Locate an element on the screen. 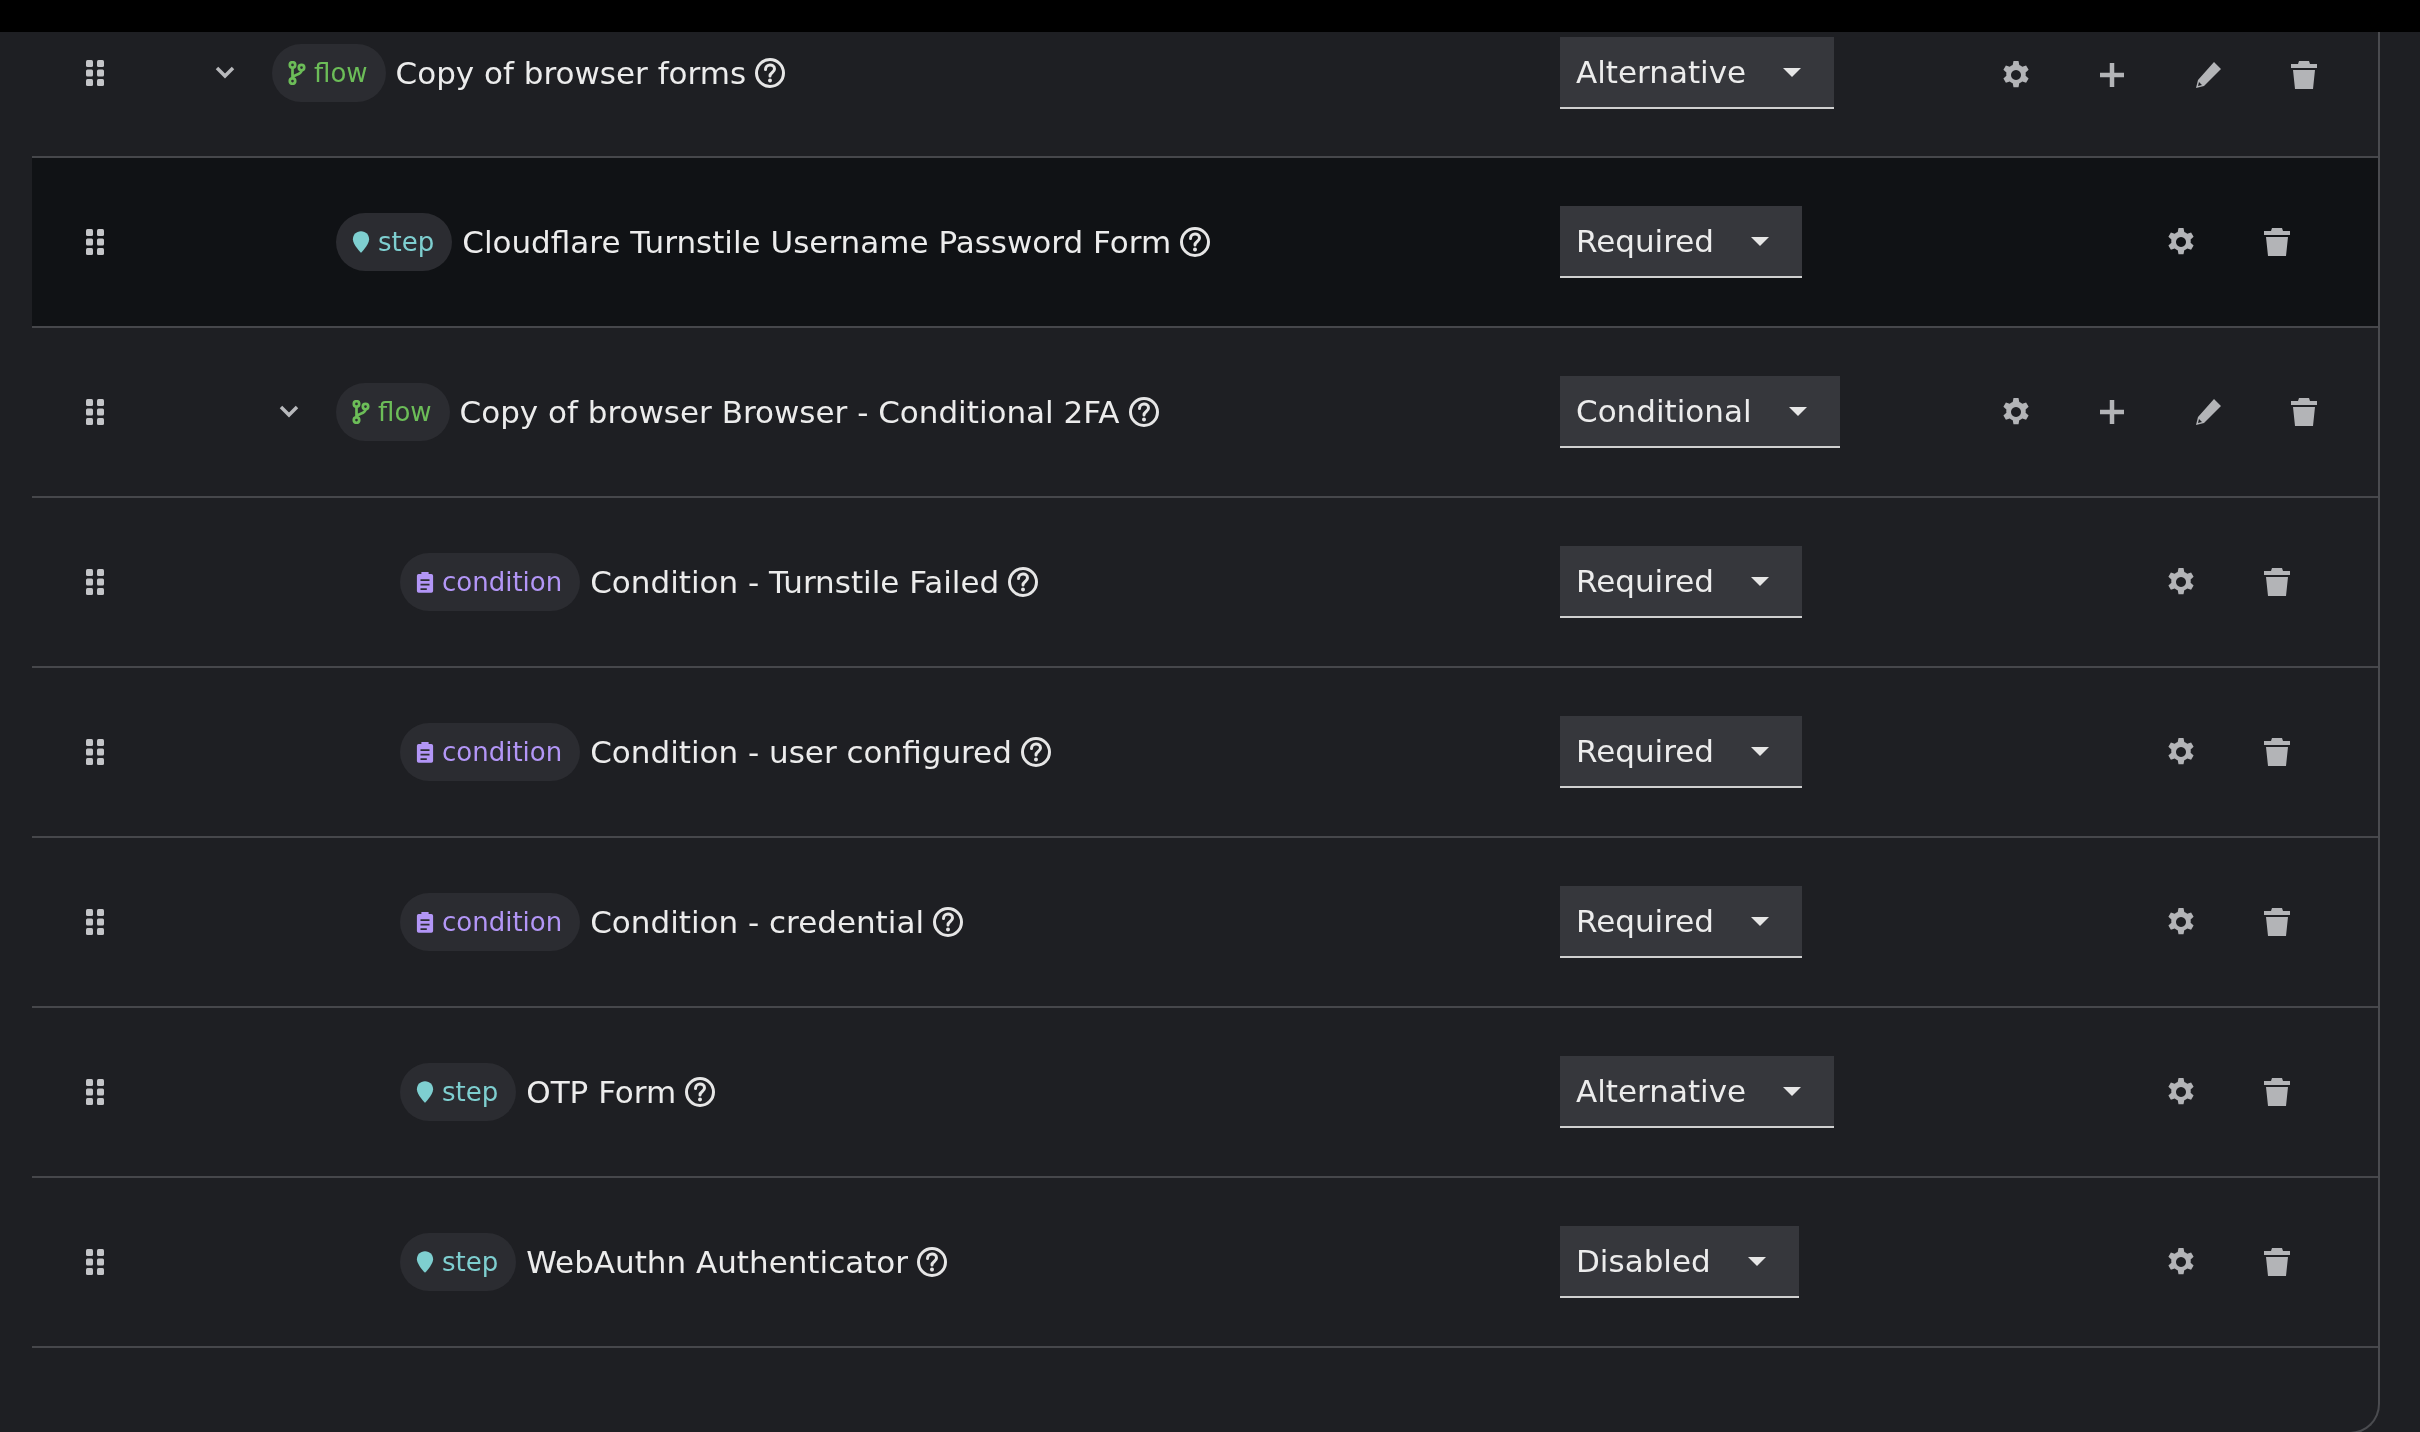 The image size is (2420, 1432). row-title: Copy of browser Browser - Conditional 2FA is located at coordinates (789, 412).